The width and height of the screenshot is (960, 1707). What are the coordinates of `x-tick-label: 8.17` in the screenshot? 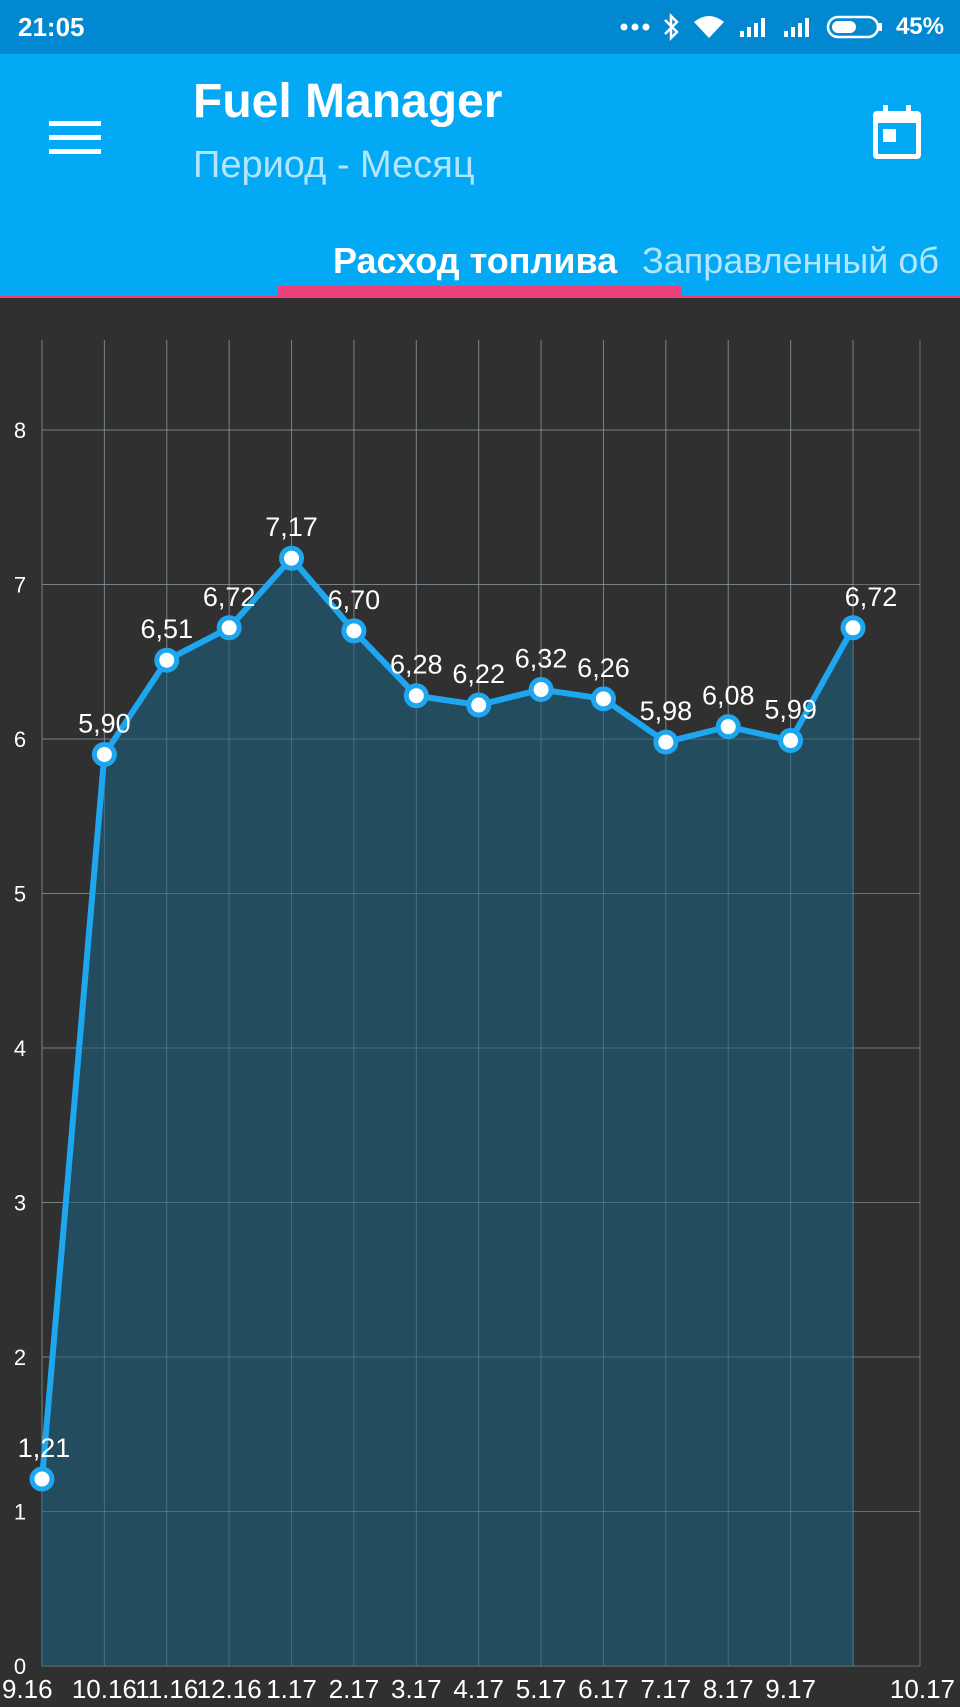 It's located at (728, 1689).